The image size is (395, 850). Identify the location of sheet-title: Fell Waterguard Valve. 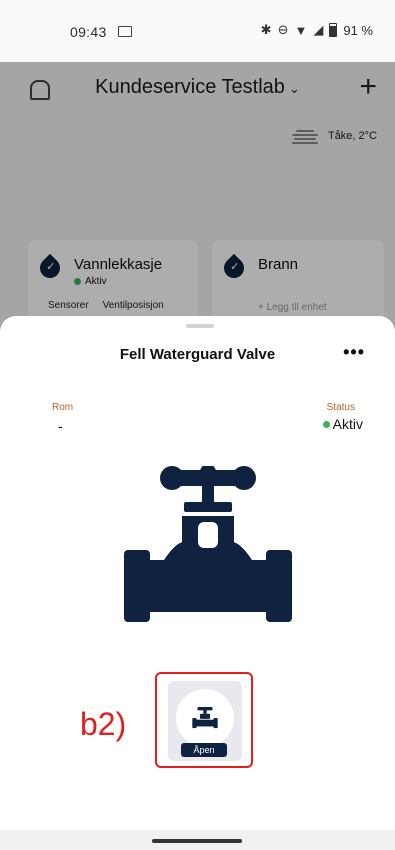
(197, 354).